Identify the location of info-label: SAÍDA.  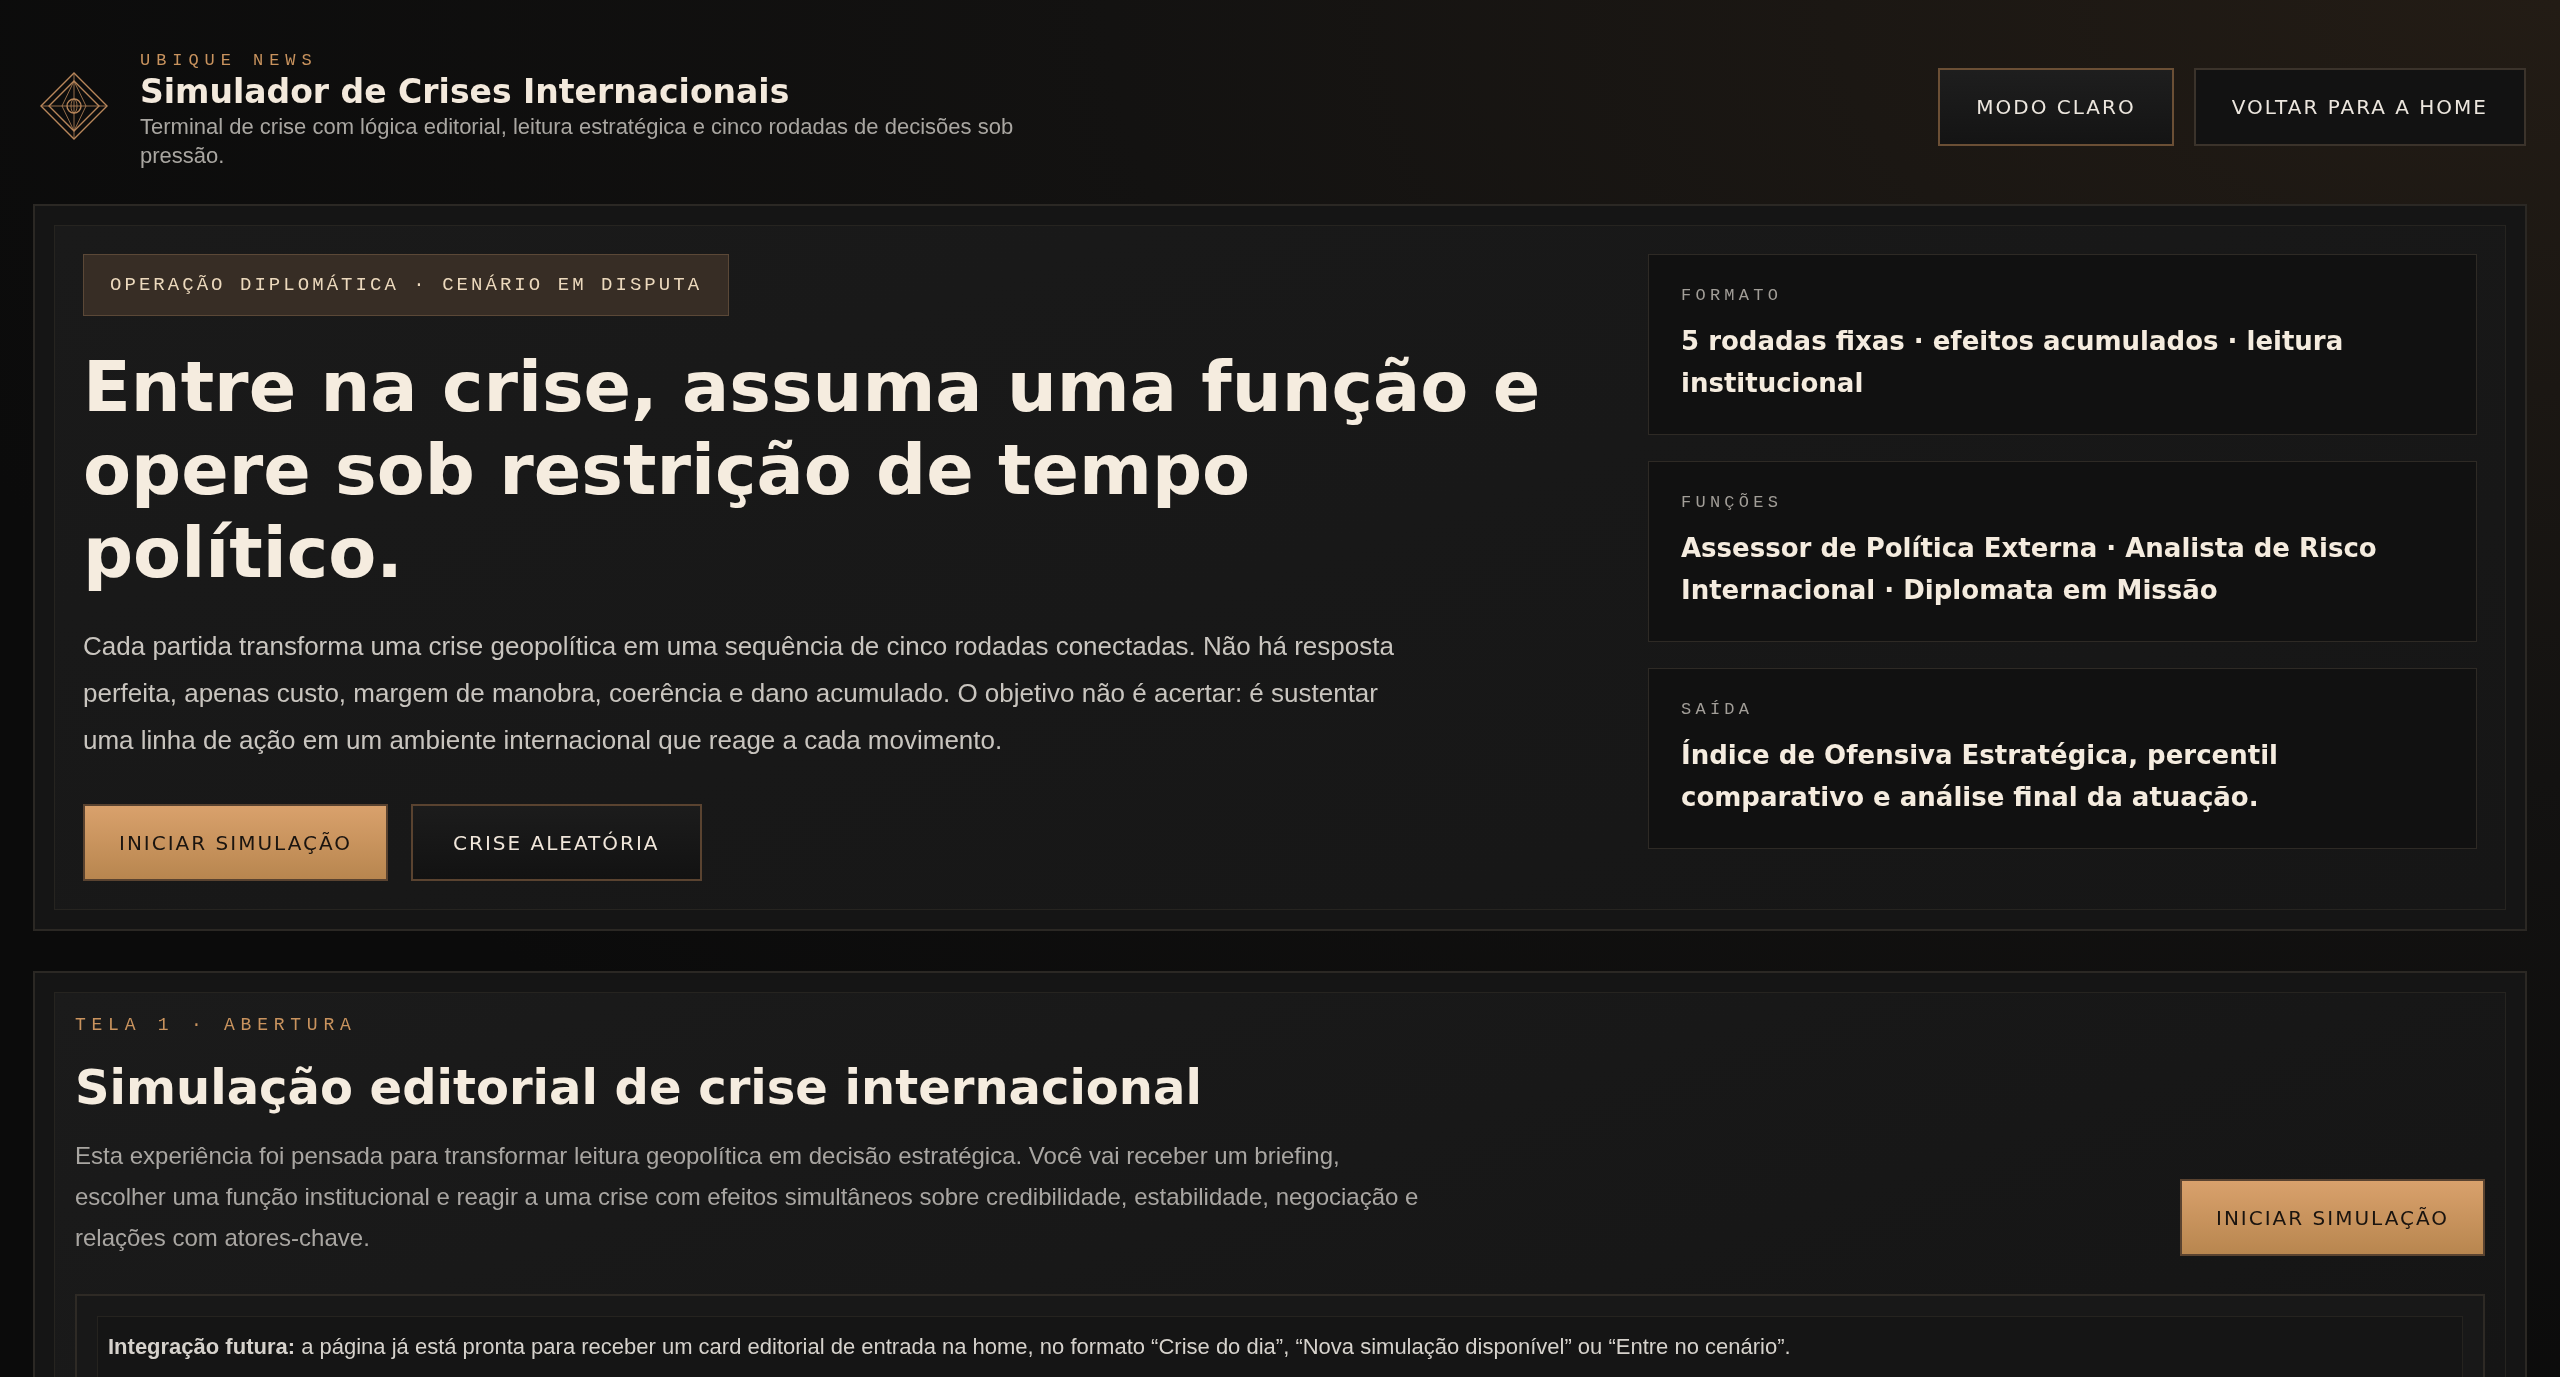
(1718, 710).